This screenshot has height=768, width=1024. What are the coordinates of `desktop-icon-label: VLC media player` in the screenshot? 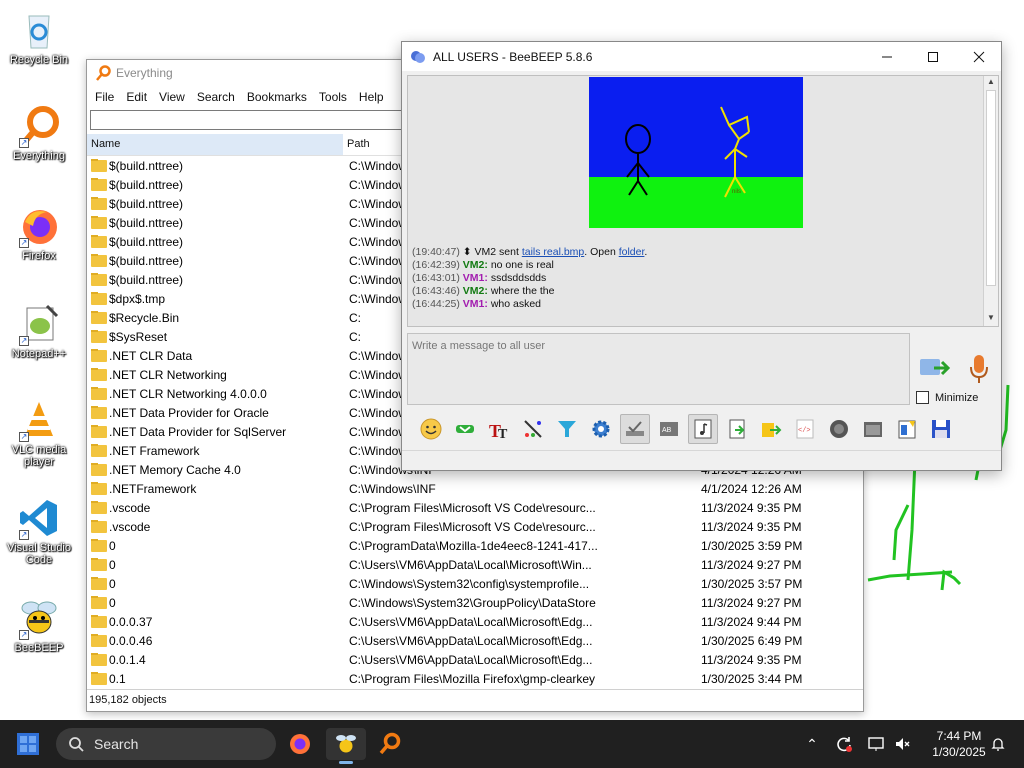 It's located at (39, 456).